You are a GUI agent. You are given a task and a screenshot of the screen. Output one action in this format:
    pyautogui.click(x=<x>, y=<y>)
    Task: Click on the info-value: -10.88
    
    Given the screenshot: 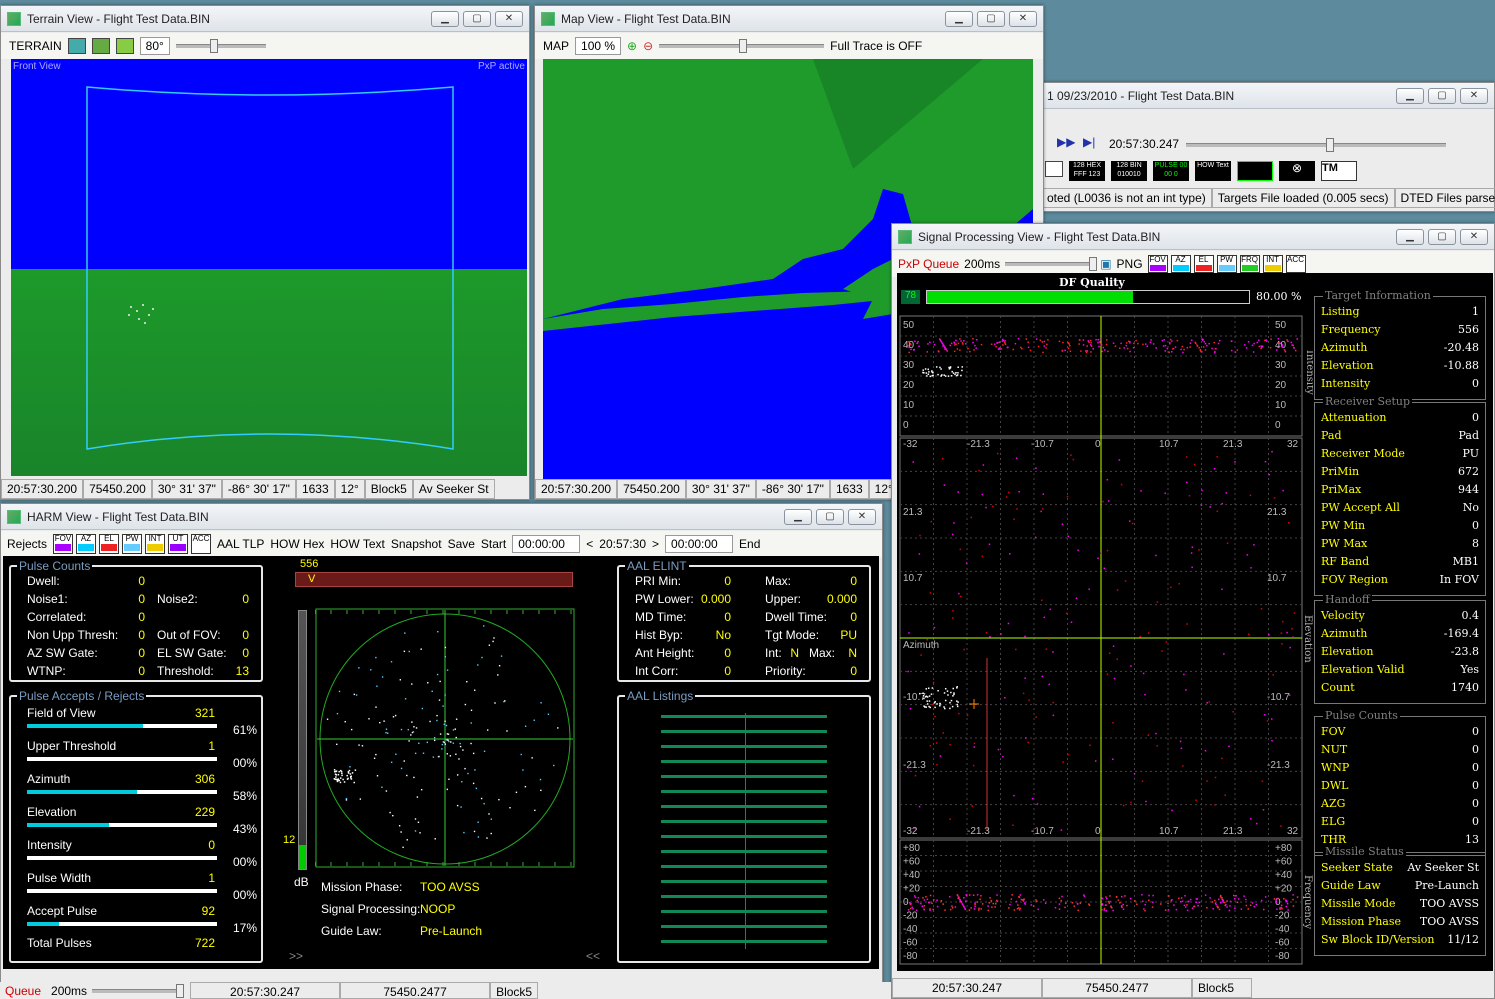 What is the action you would take?
    pyautogui.click(x=1461, y=365)
    